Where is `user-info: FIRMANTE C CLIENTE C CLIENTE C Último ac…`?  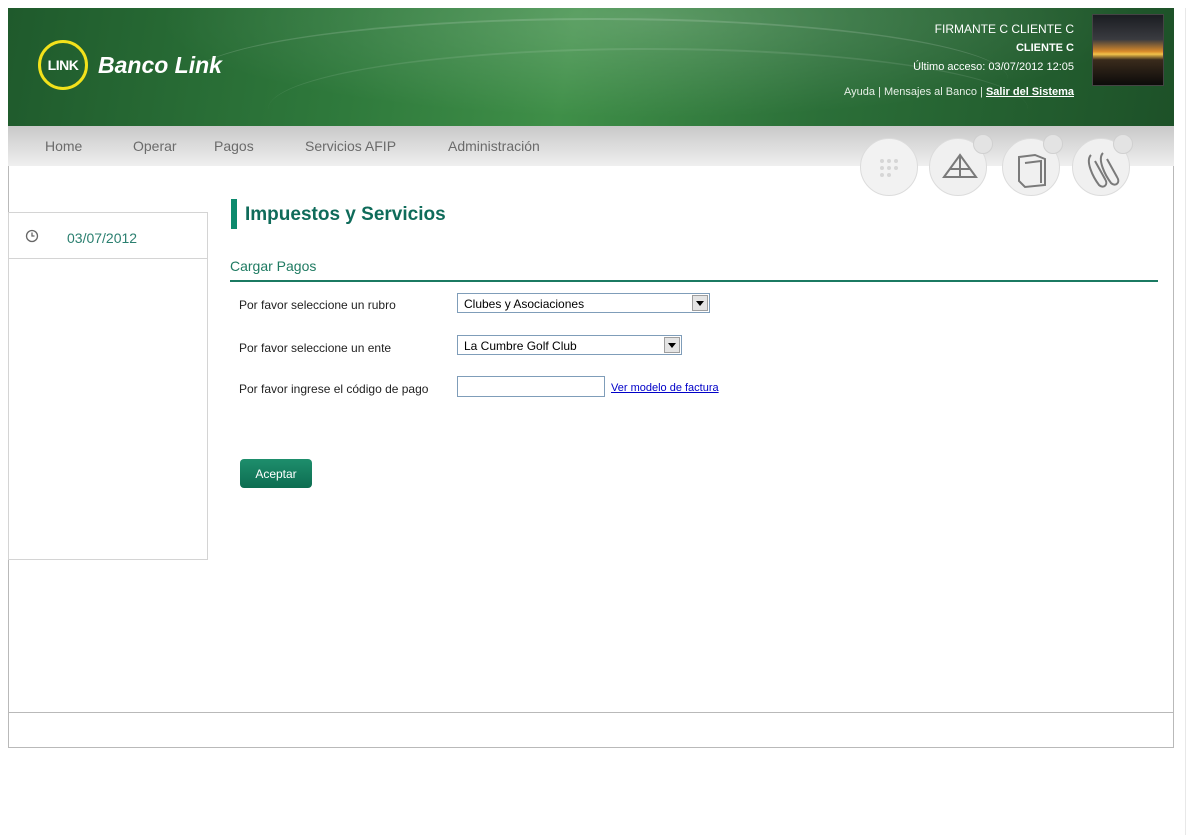 user-info: FIRMANTE C CLIENTE C CLIENTE C Último ac… is located at coordinates (959, 61).